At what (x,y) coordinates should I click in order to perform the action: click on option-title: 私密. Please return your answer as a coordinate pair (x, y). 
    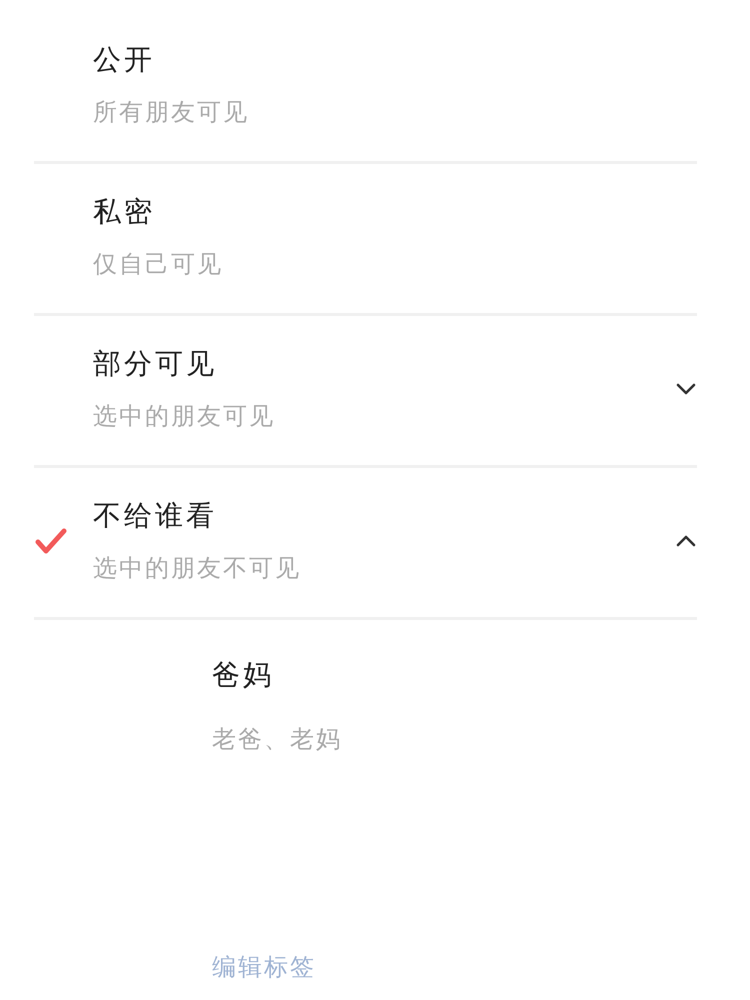
    Looking at the image, I should click on (124, 212).